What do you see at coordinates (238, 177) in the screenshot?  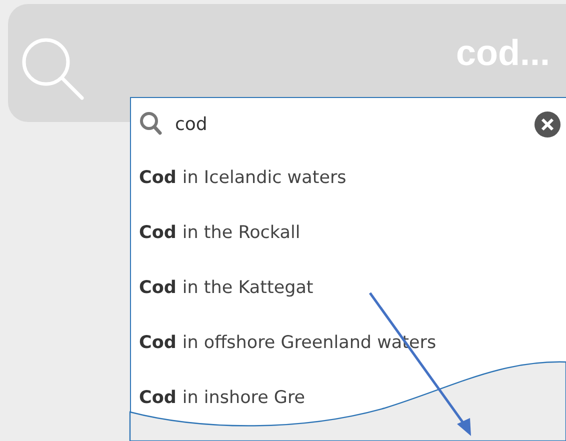 I see `suggestion-item: Cod in Icelandic waters` at bounding box center [238, 177].